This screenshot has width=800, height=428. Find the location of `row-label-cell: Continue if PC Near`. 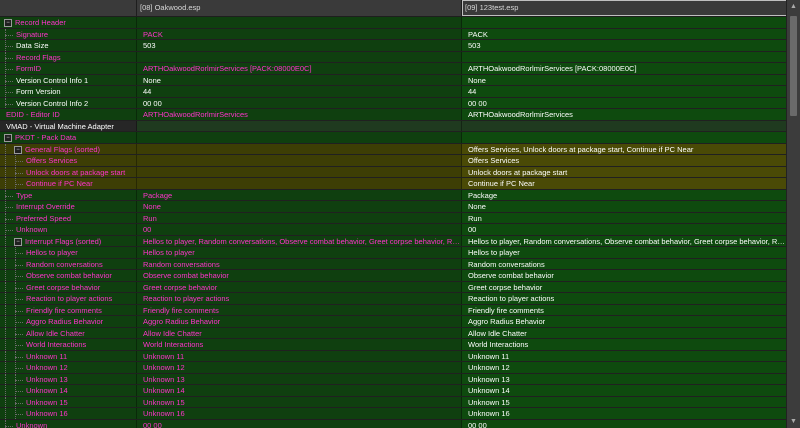

row-label-cell: Continue if PC Near is located at coordinates (68, 183).